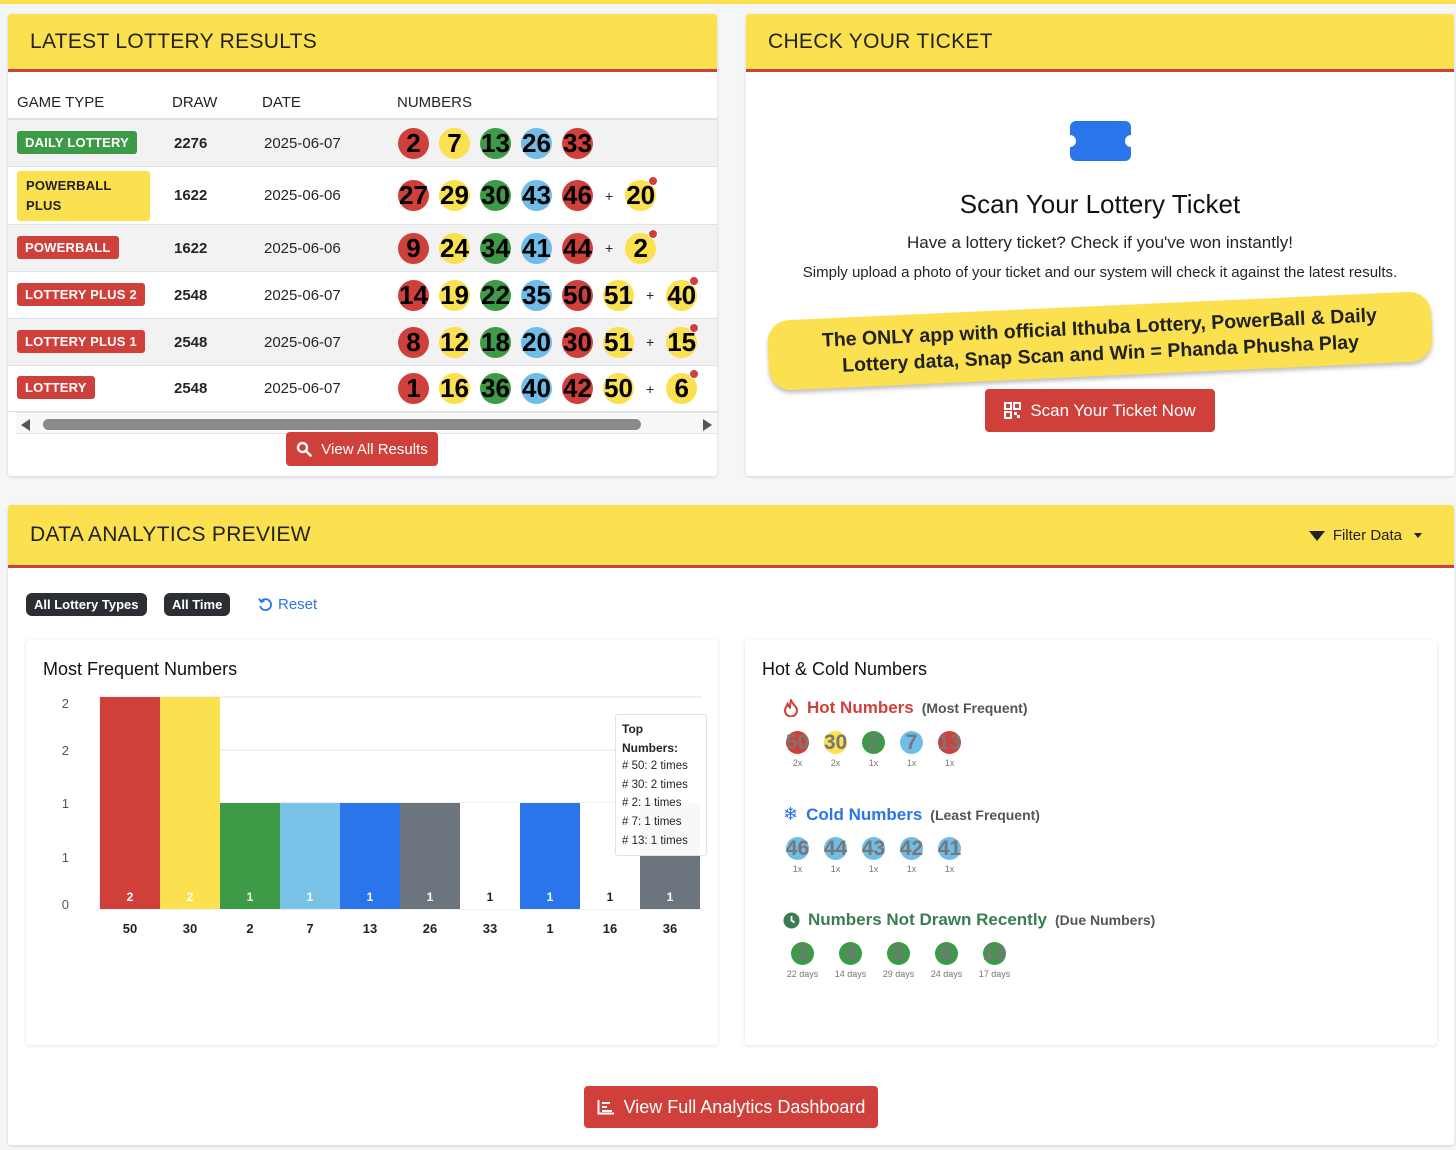 The width and height of the screenshot is (1456, 1150). Describe the element at coordinates (552, 340) in the screenshot. I see `number-balls: 8 12 18 20 30 51 +15` at that location.